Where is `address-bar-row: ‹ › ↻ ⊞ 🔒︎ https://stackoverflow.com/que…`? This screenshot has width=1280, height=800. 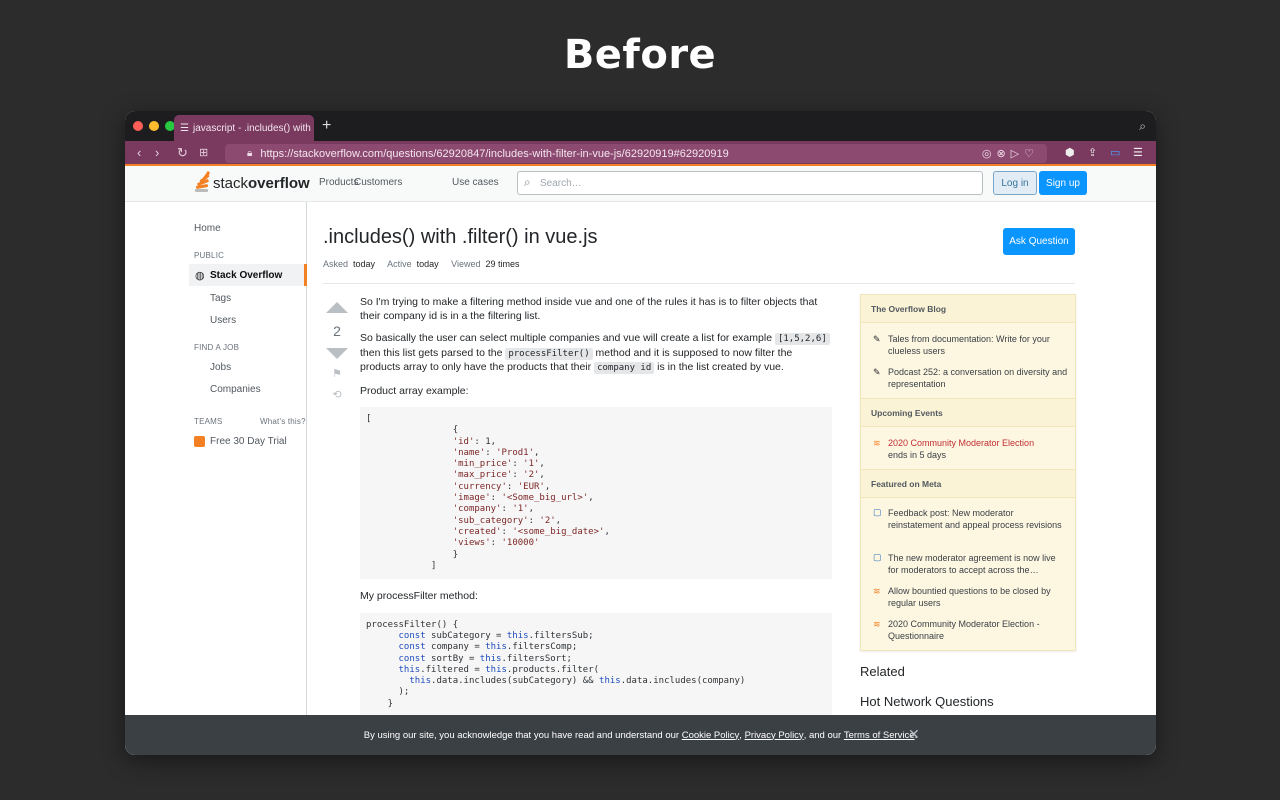
address-bar-row: ‹ › ↻ ⊞ 🔒︎ https://stackoverflow.com/que… is located at coordinates (640, 153).